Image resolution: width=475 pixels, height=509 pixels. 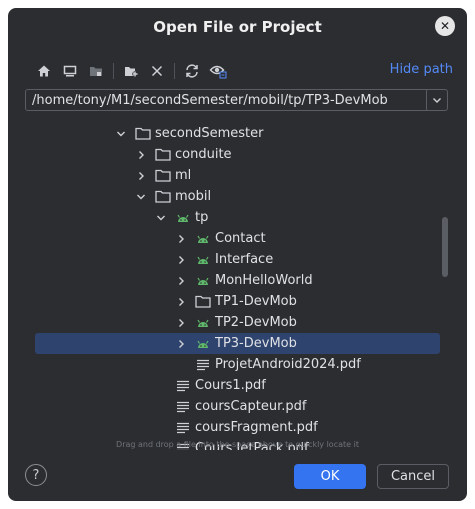 I want to click on desktop-button, so click(x=70, y=71).